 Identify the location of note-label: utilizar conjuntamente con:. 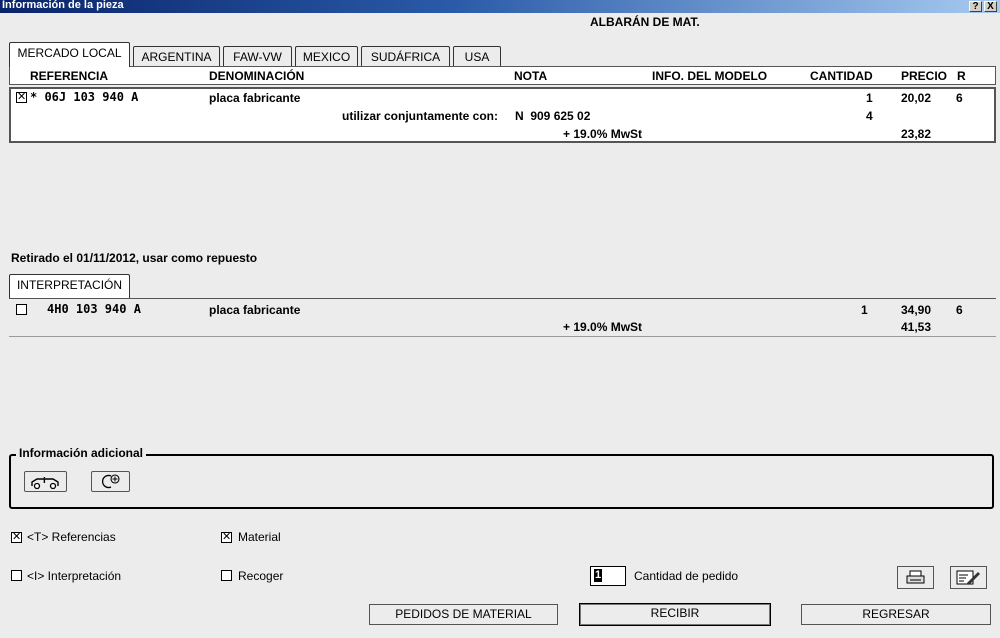
(420, 116).